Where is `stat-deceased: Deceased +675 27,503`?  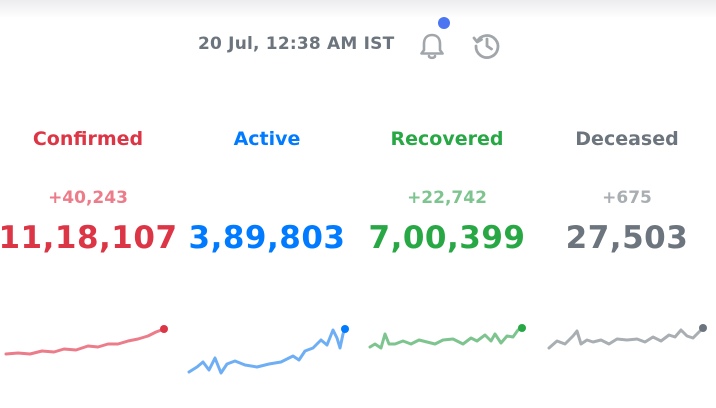
stat-deceased: Deceased +675 27,503 is located at coordinates (626, 248).